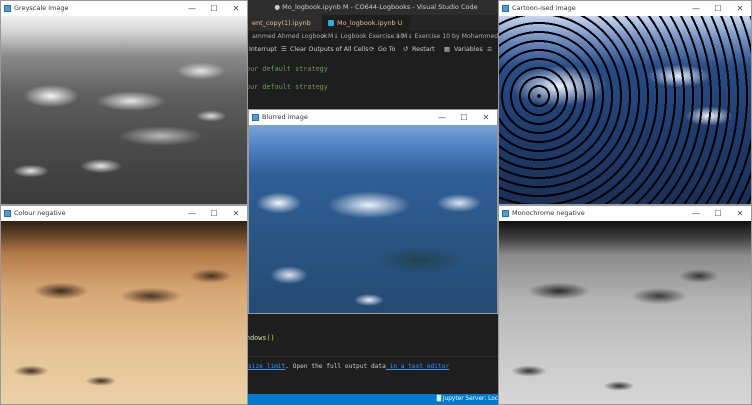 Image resolution: width=752 pixels, height=405 pixels. I want to click on goto-icon: ⟳, so click(372, 49).